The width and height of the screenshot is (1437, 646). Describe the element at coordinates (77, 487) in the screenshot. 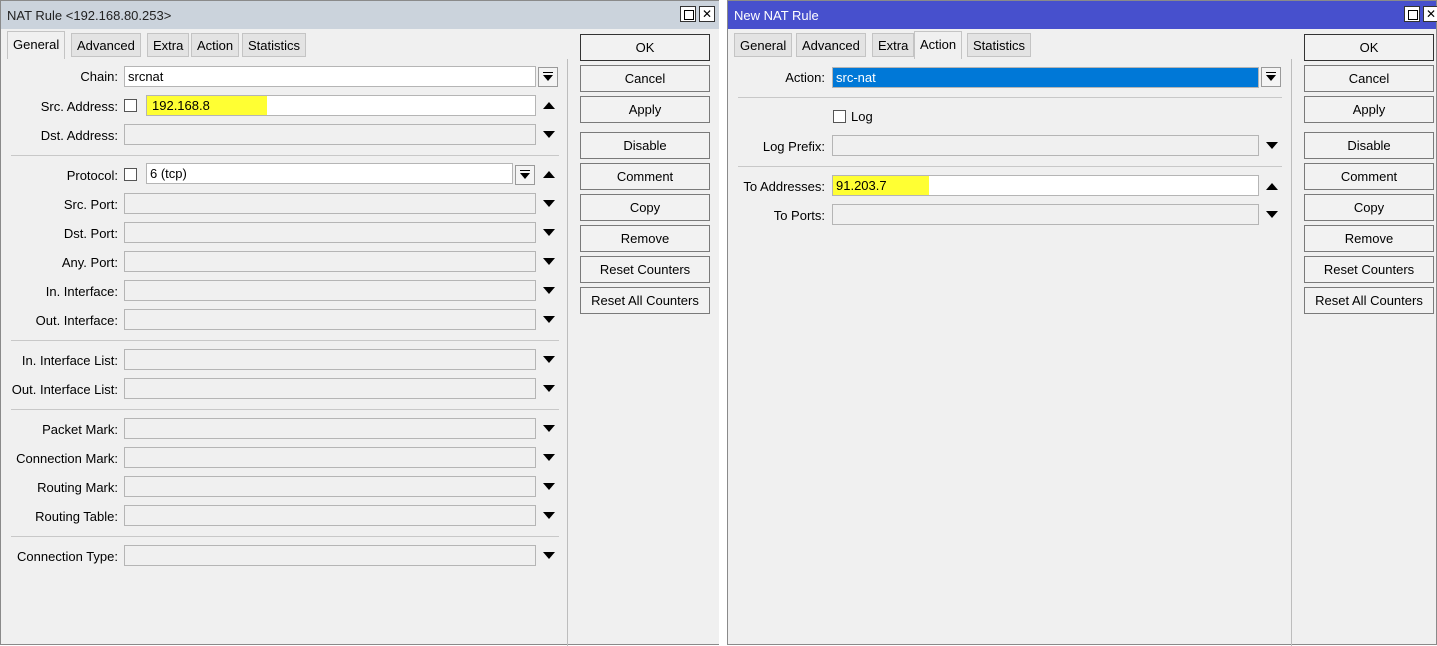

I see `routing-mark-label: Routing Mark:` at that location.